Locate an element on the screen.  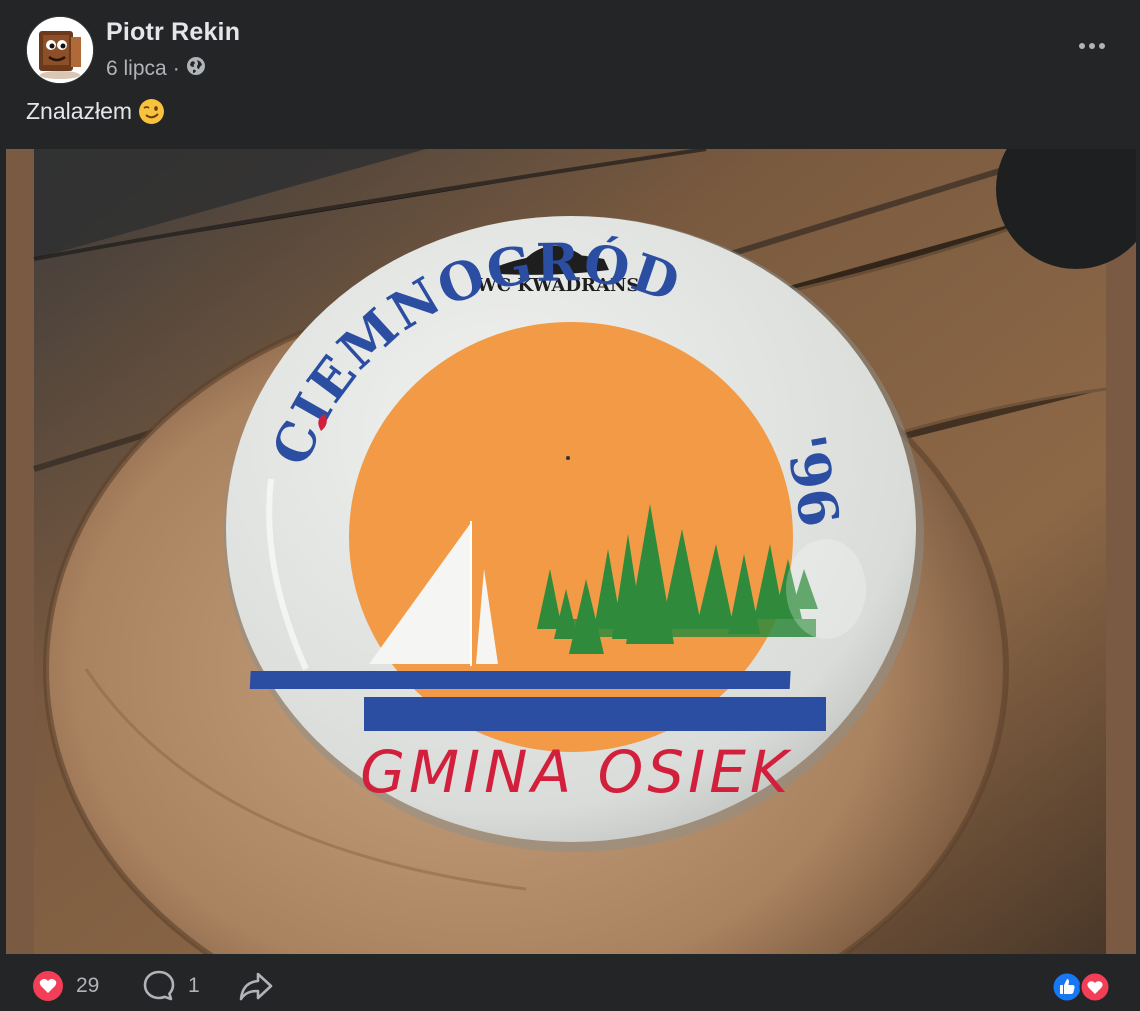
share-arrow-icon is located at coordinates (256, 986).